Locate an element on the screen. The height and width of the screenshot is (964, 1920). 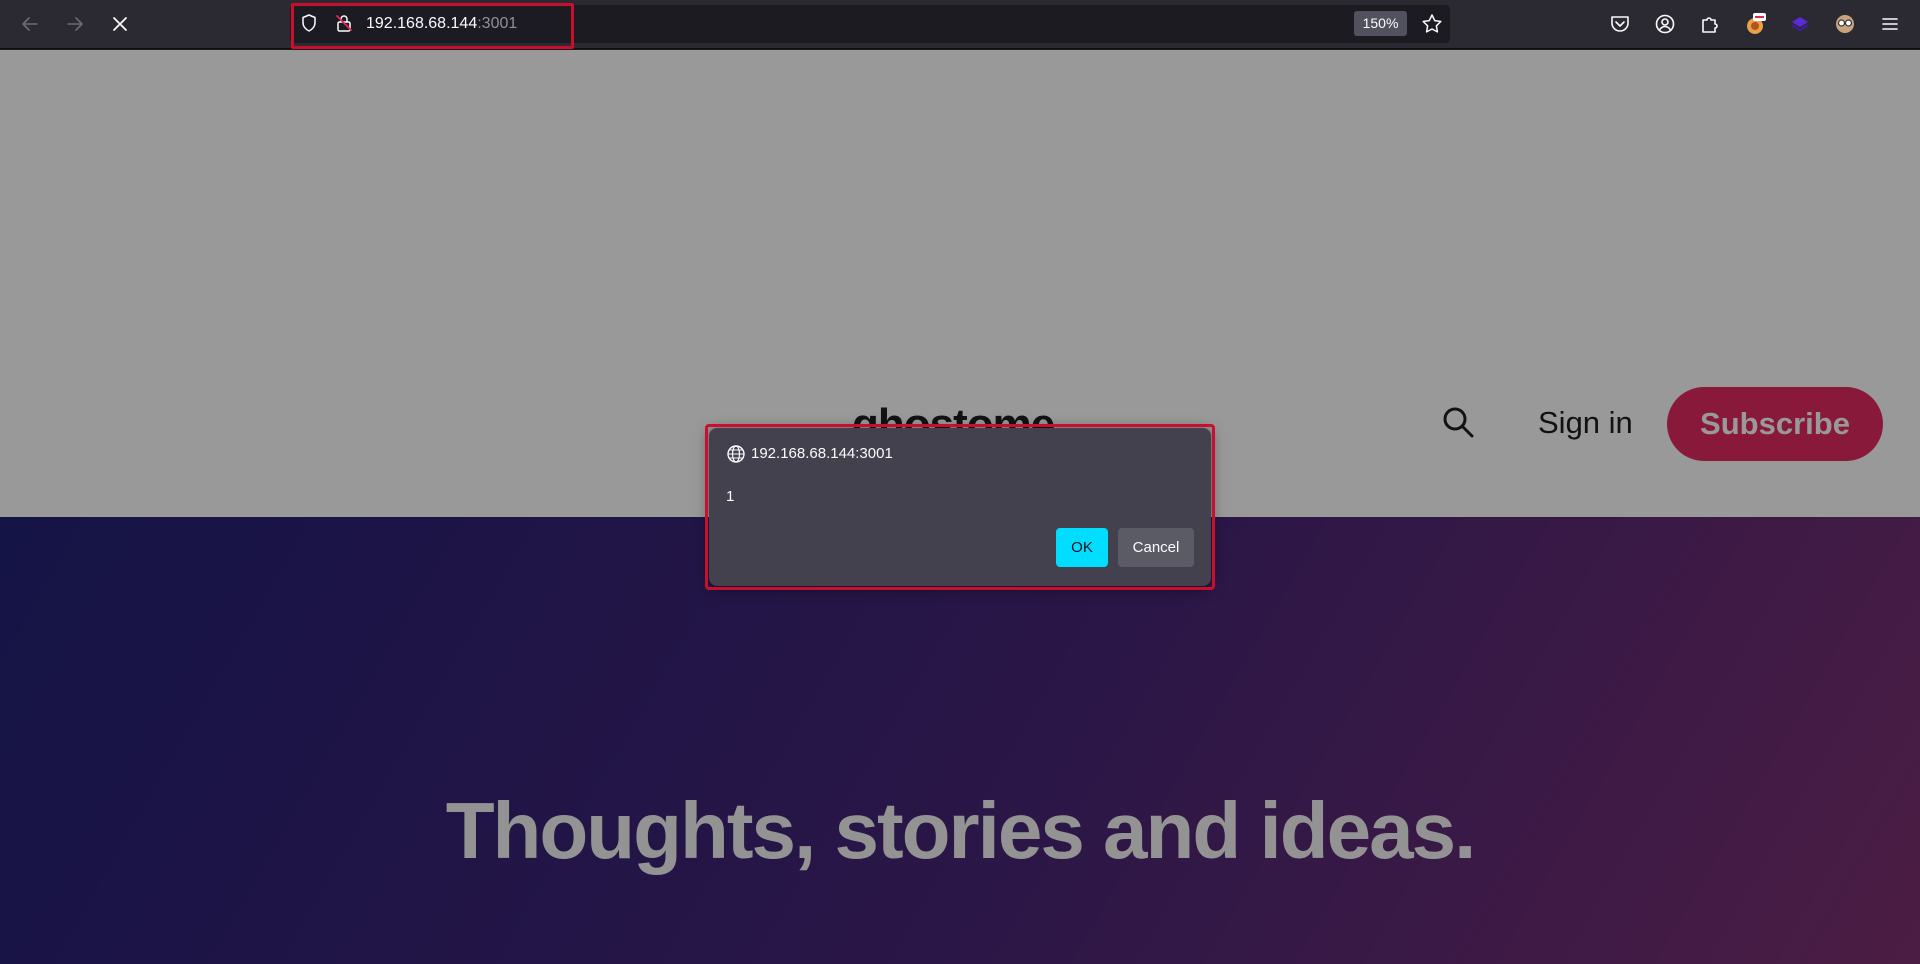
layers-icon is located at coordinates (1800, 24).